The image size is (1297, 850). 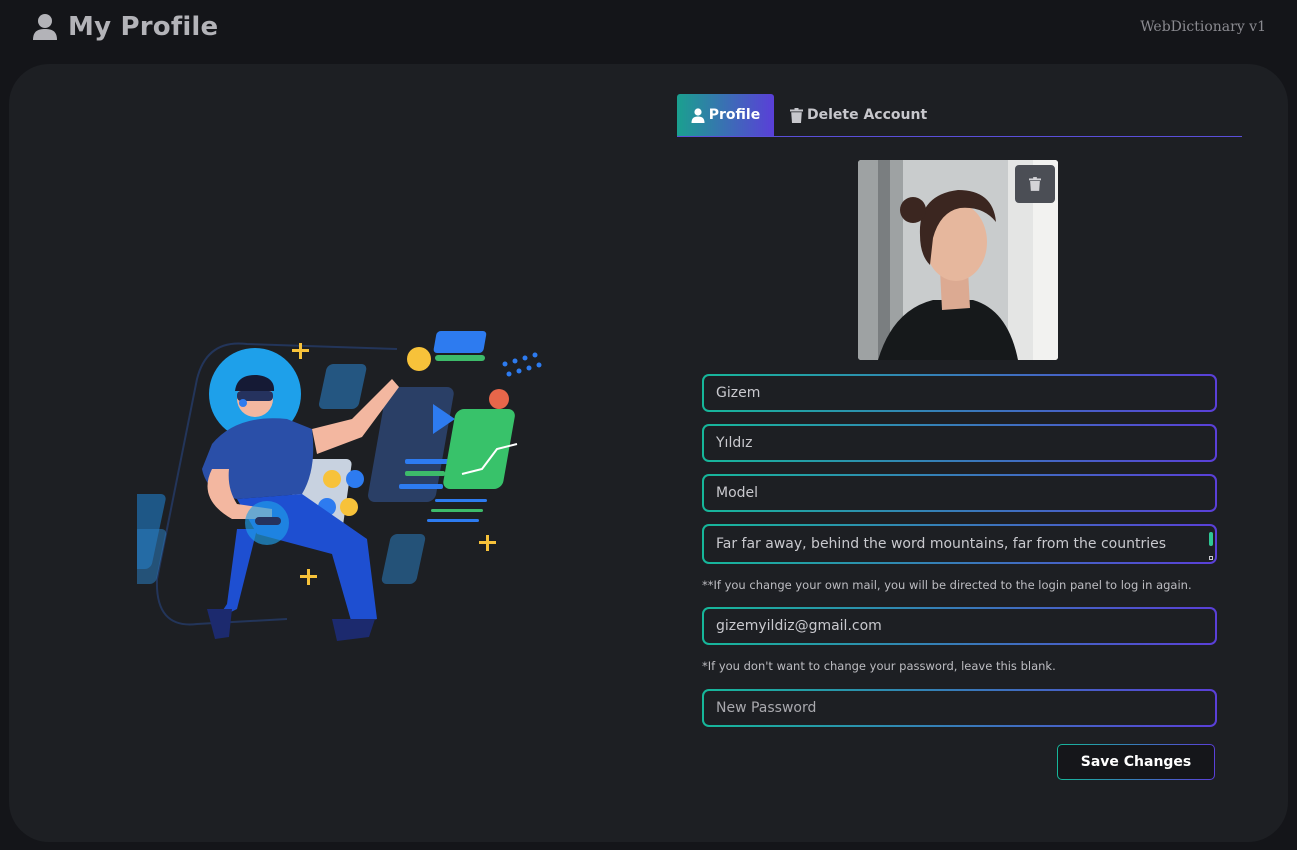 I want to click on password-field, so click(x=959, y=708).